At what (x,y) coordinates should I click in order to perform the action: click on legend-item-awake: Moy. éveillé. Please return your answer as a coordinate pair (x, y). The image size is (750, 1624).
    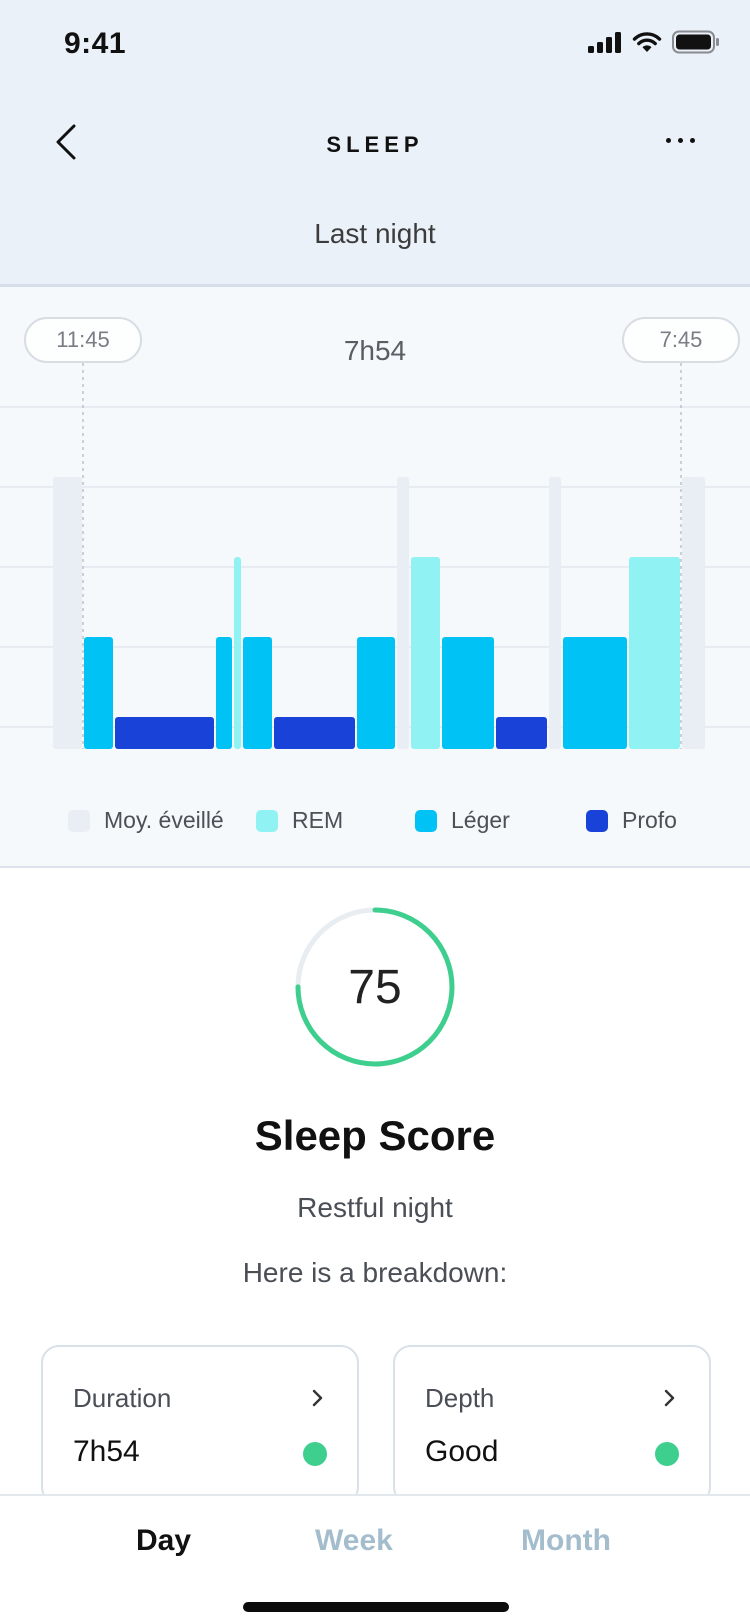
    Looking at the image, I should click on (146, 820).